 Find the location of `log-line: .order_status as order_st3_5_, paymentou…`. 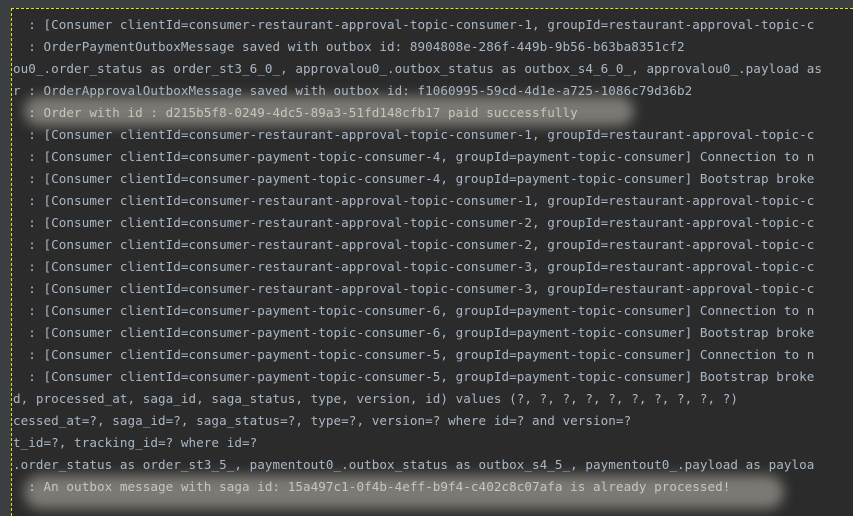

log-line: .order_status as order_st3_5_, paymentou… is located at coordinates (414, 464).